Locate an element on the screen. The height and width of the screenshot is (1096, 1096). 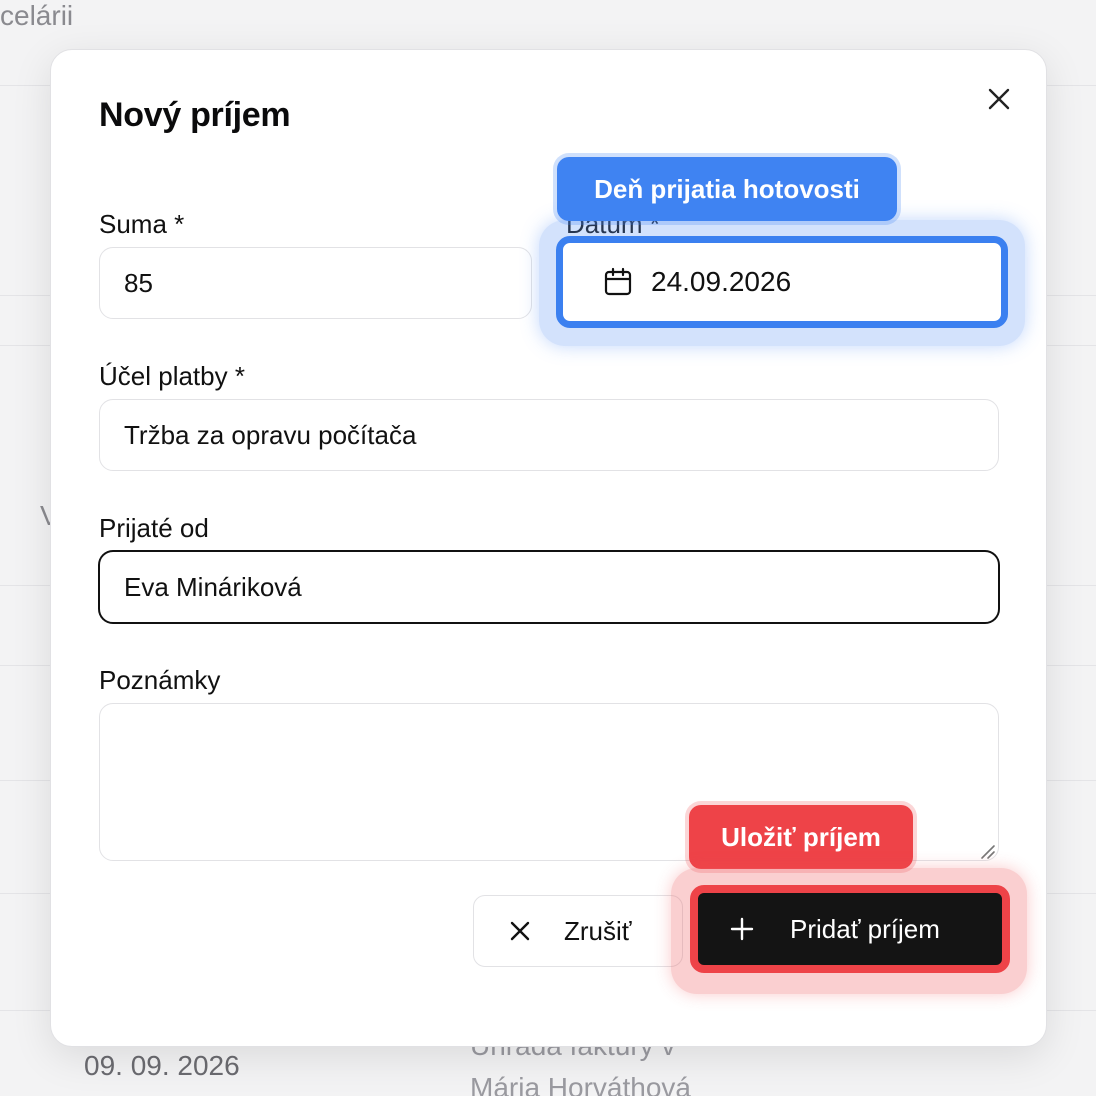
purpose-input: Tržba za opravu počítača is located at coordinates (549, 435).